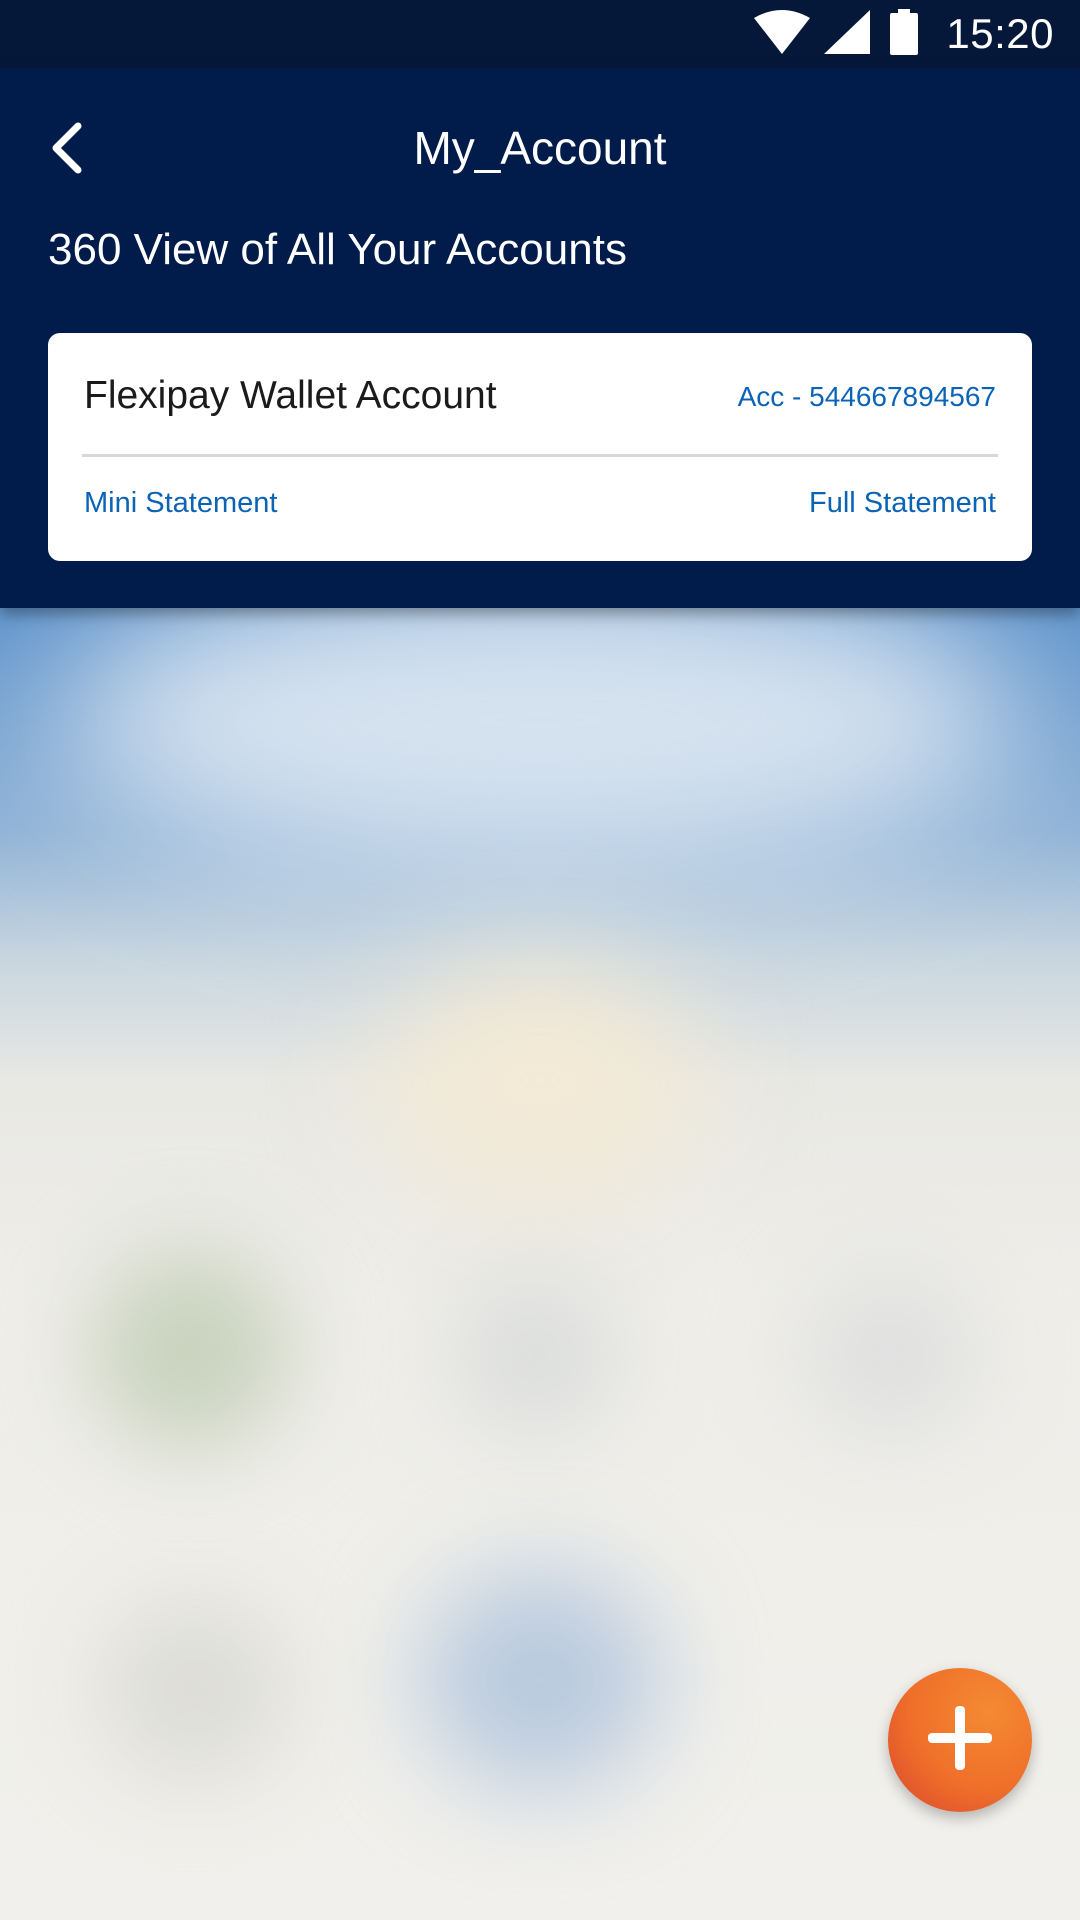  I want to click on account-number: 544667894567, so click(902, 396).